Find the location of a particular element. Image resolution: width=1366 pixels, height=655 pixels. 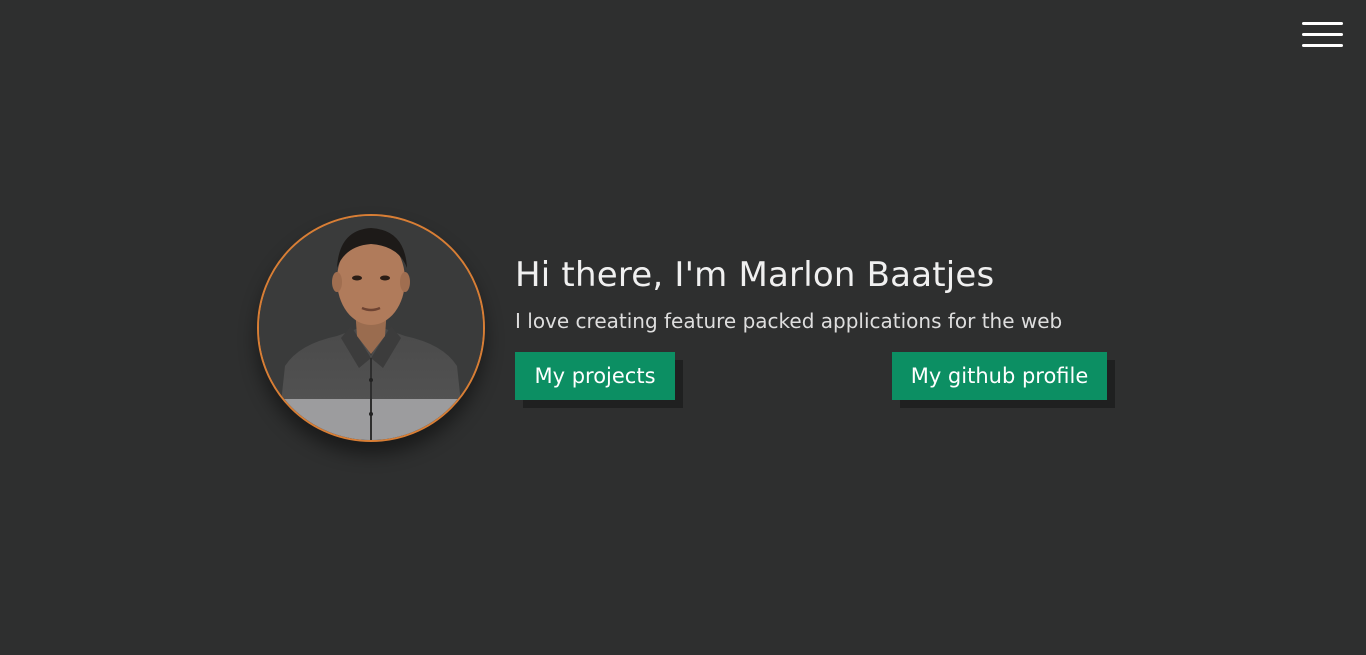

profile-photo is located at coordinates (371, 328).